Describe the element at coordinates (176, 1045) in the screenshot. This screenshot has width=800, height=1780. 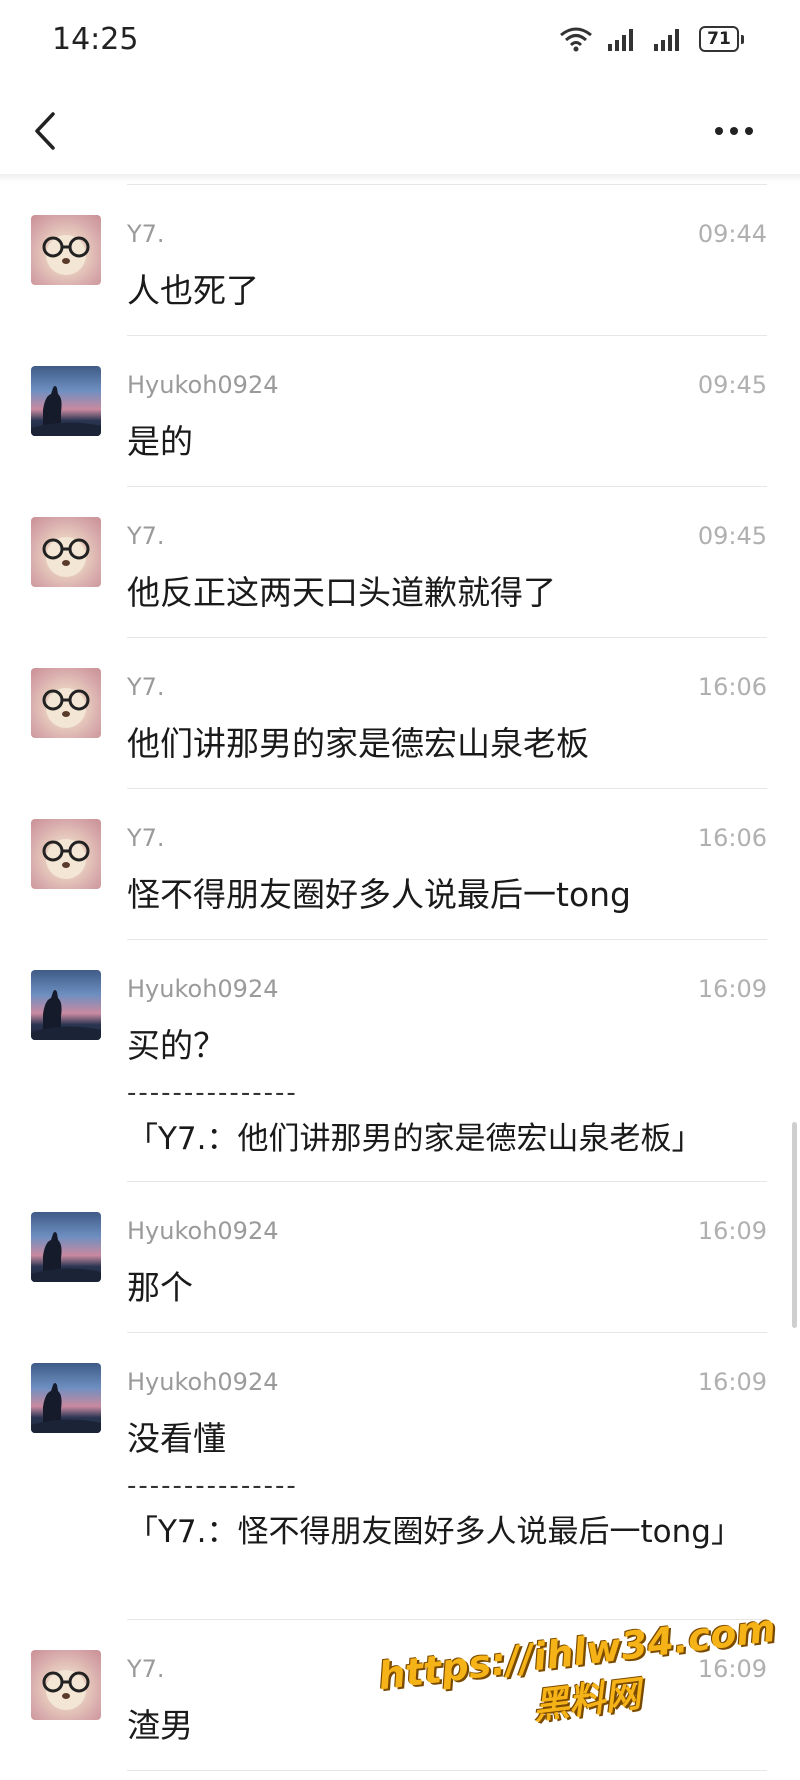
I see `message-text: 买的？` at that location.